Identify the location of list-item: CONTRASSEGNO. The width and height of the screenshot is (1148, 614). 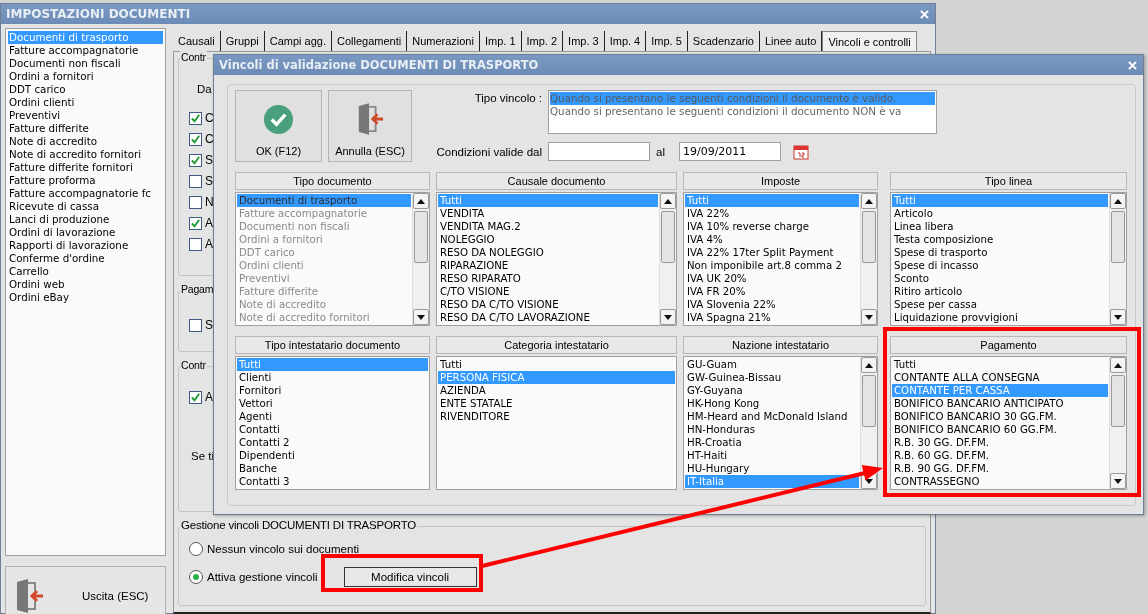
(1000, 481).